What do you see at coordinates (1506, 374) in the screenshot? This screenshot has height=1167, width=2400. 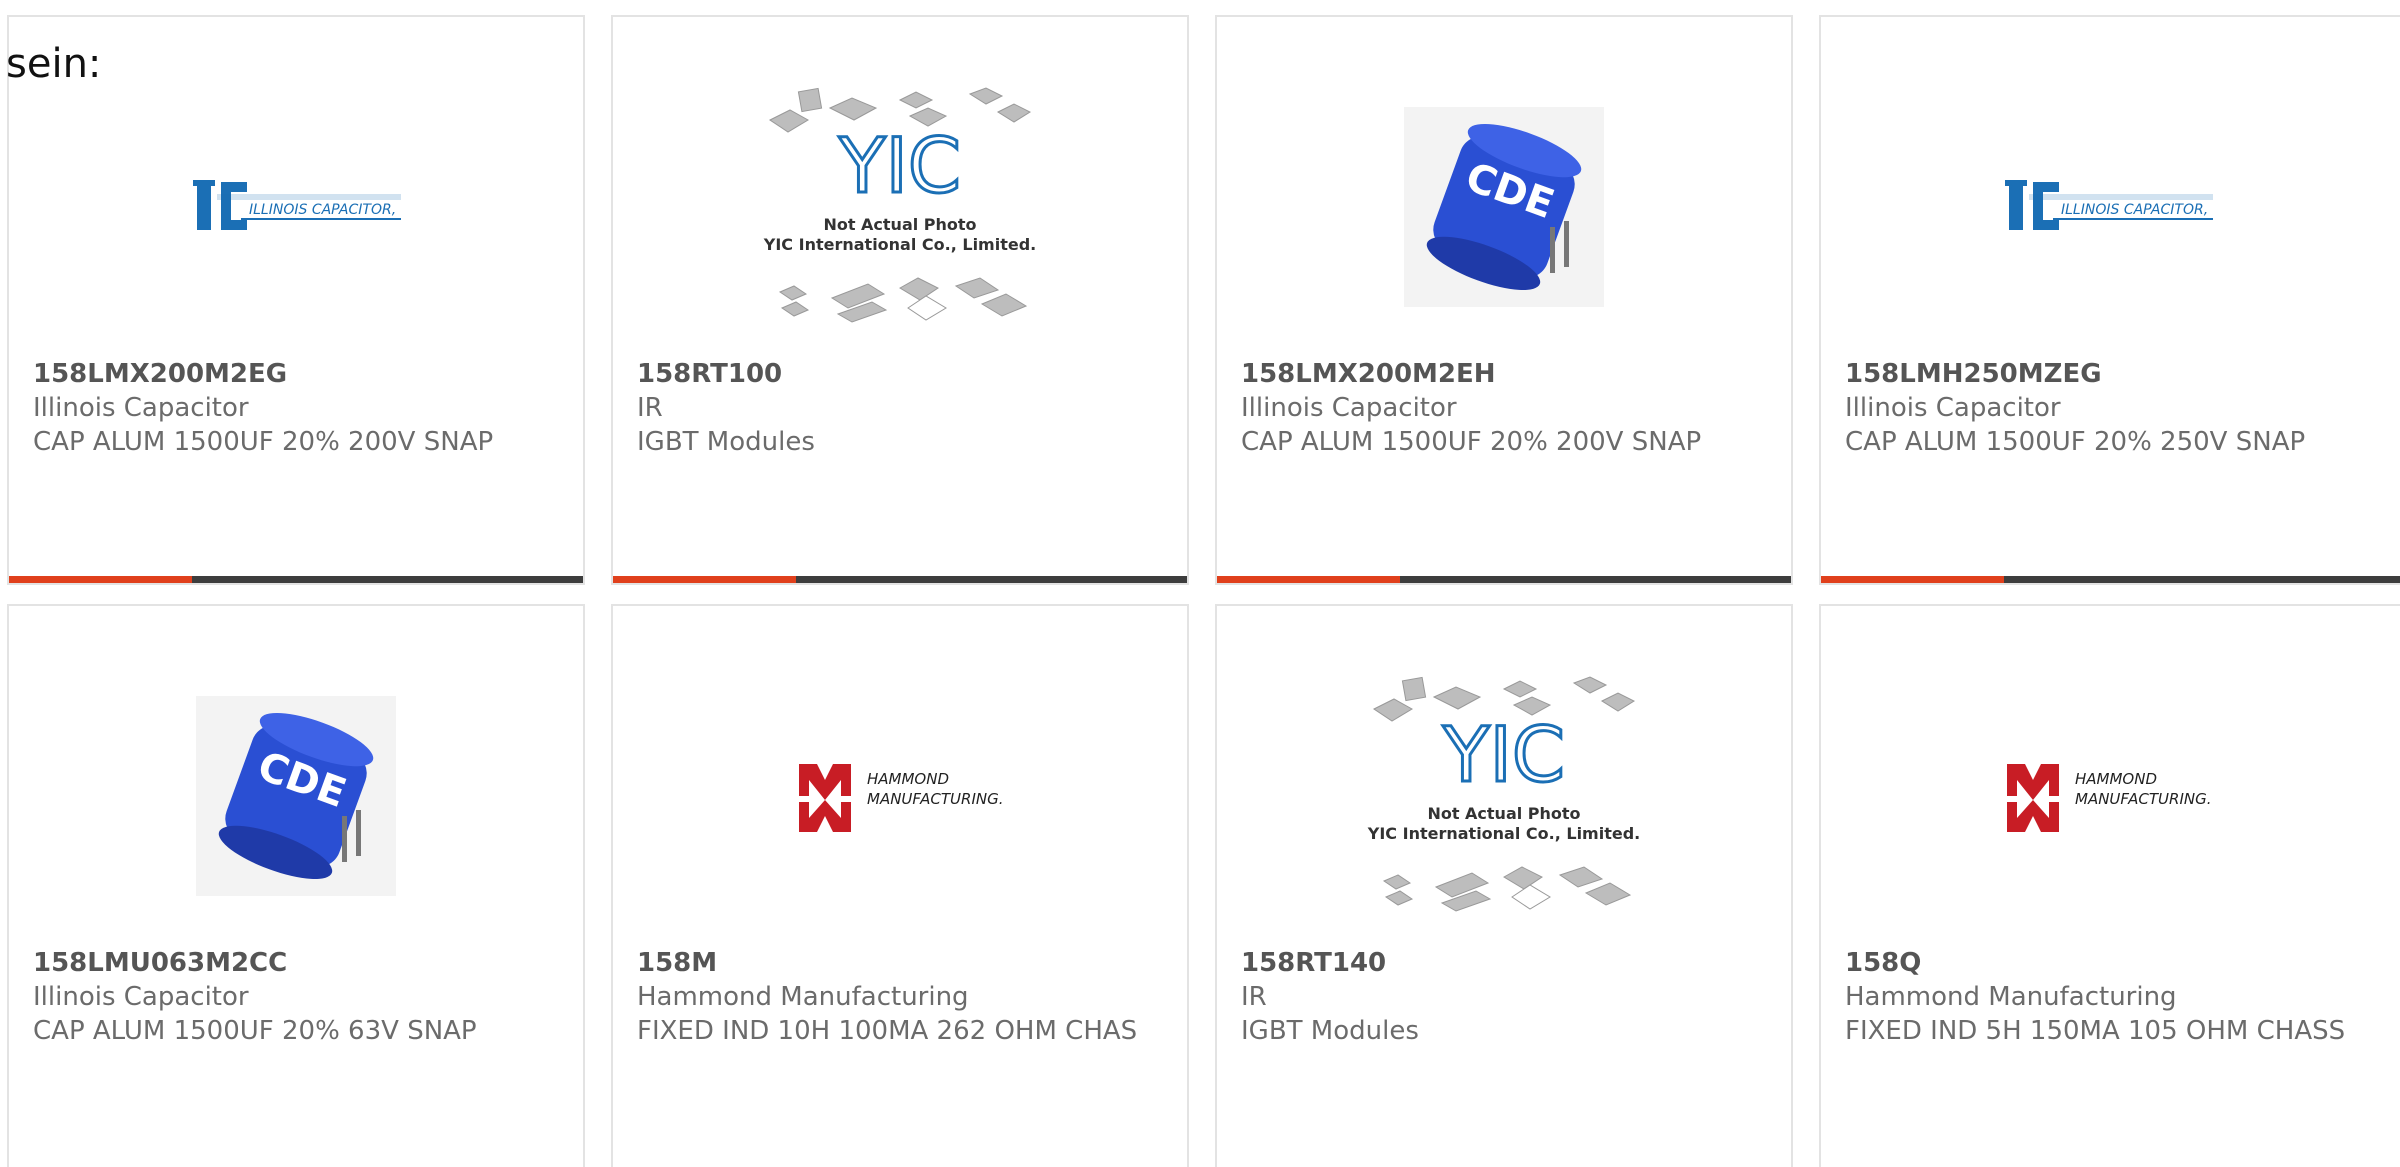 I see `part-number: 158LMX200M2EH` at bounding box center [1506, 374].